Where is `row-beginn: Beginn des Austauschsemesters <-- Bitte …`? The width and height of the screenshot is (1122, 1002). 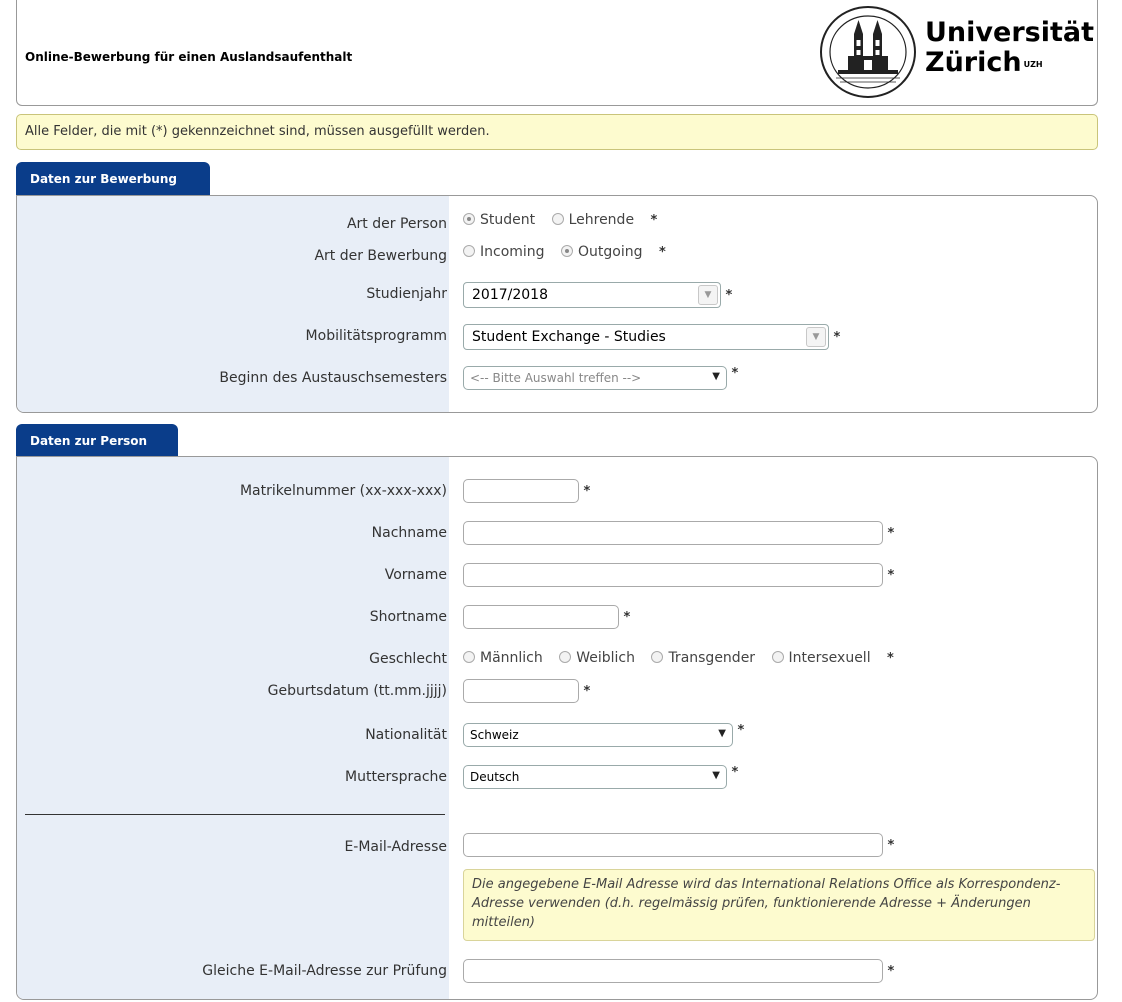 row-beginn: Beginn des Austauschsemesters <-- Bitte … is located at coordinates (557, 379).